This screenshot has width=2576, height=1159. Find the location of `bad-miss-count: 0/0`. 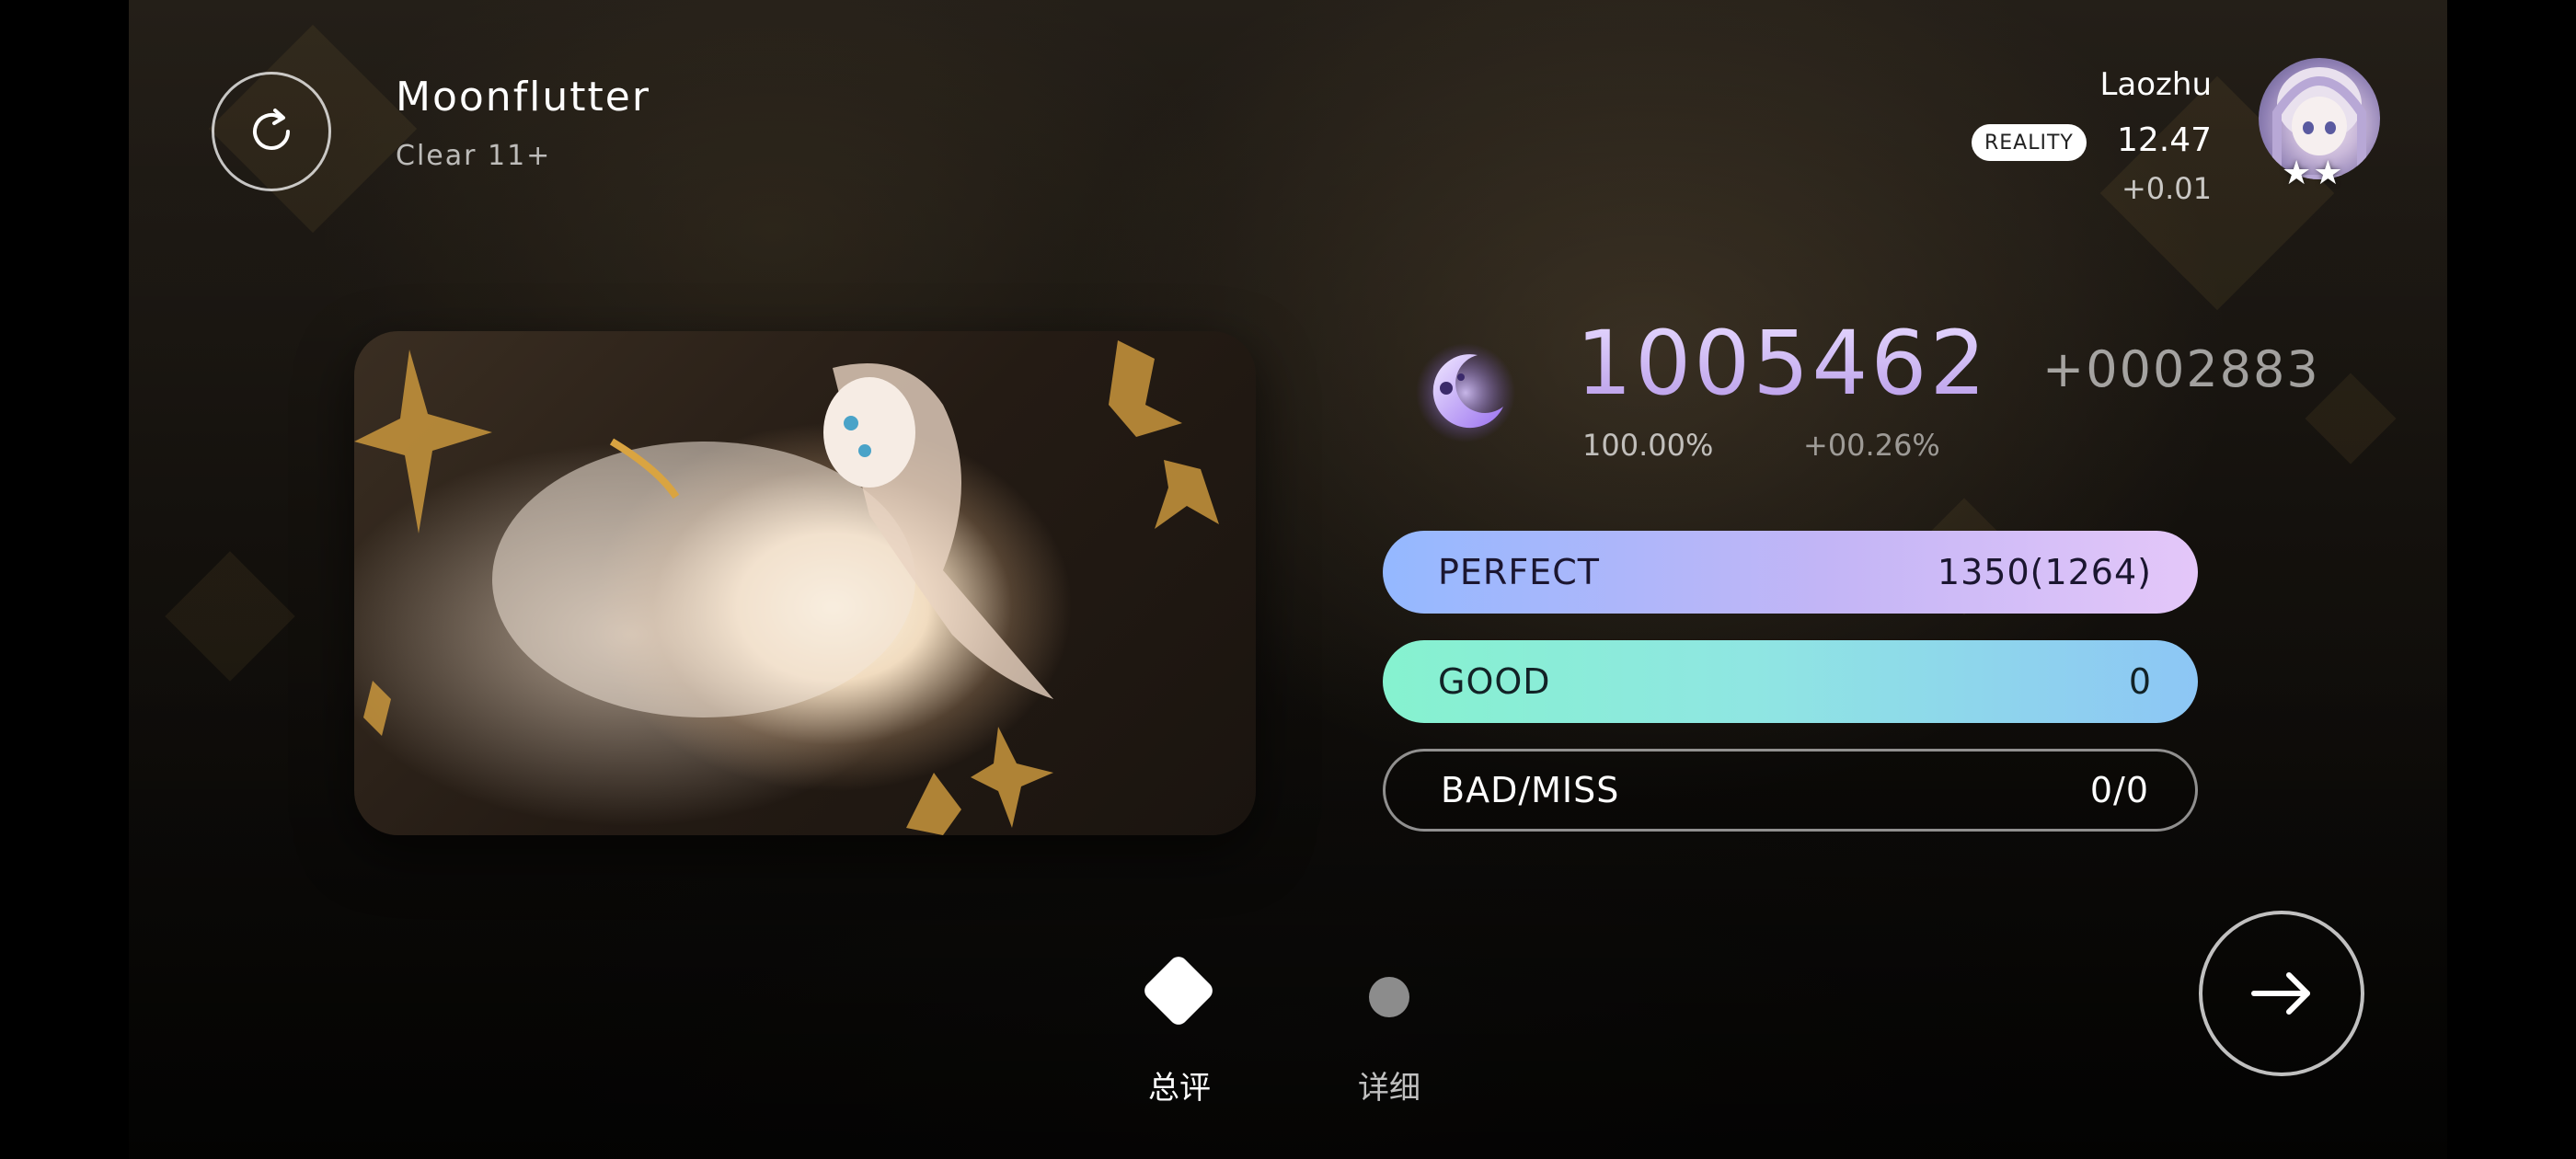

bad-miss-count: 0/0 is located at coordinates (2119, 790).